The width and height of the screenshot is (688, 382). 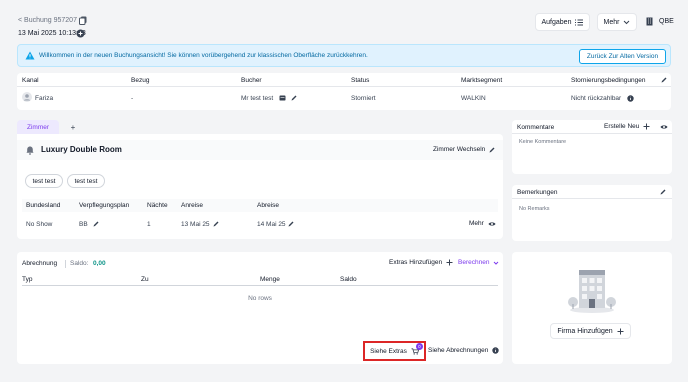 What do you see at coordinates (83, 20) in the screenshot?
I see `copy-icon` at bounding box center [83, 20].